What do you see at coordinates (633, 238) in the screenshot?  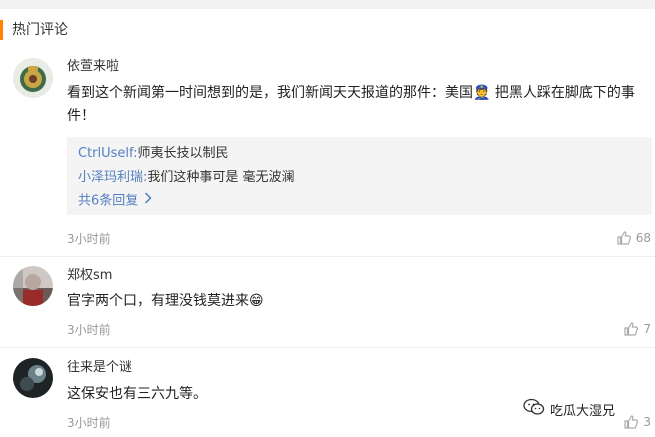 I see `like-button: 68` at bounding box center [633, 238].